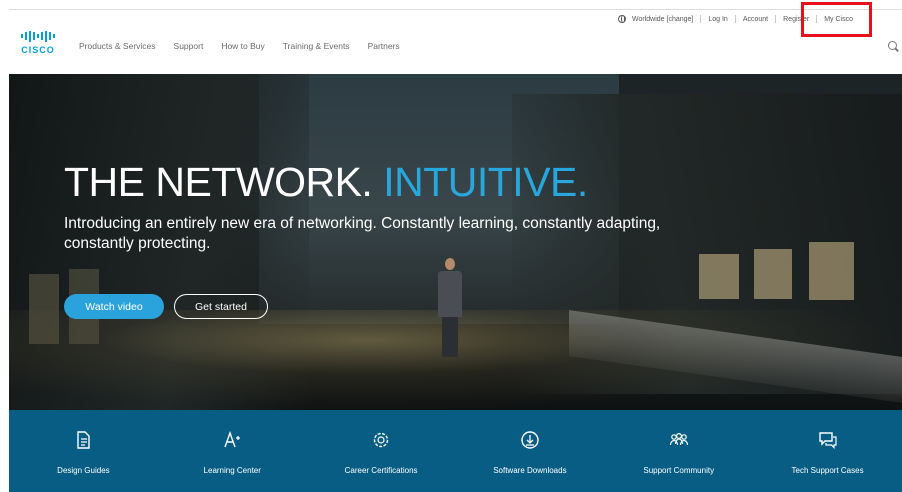  Describe the element at coordinates (827, 440) in the screenshot. I see `chat-icon` at that location.